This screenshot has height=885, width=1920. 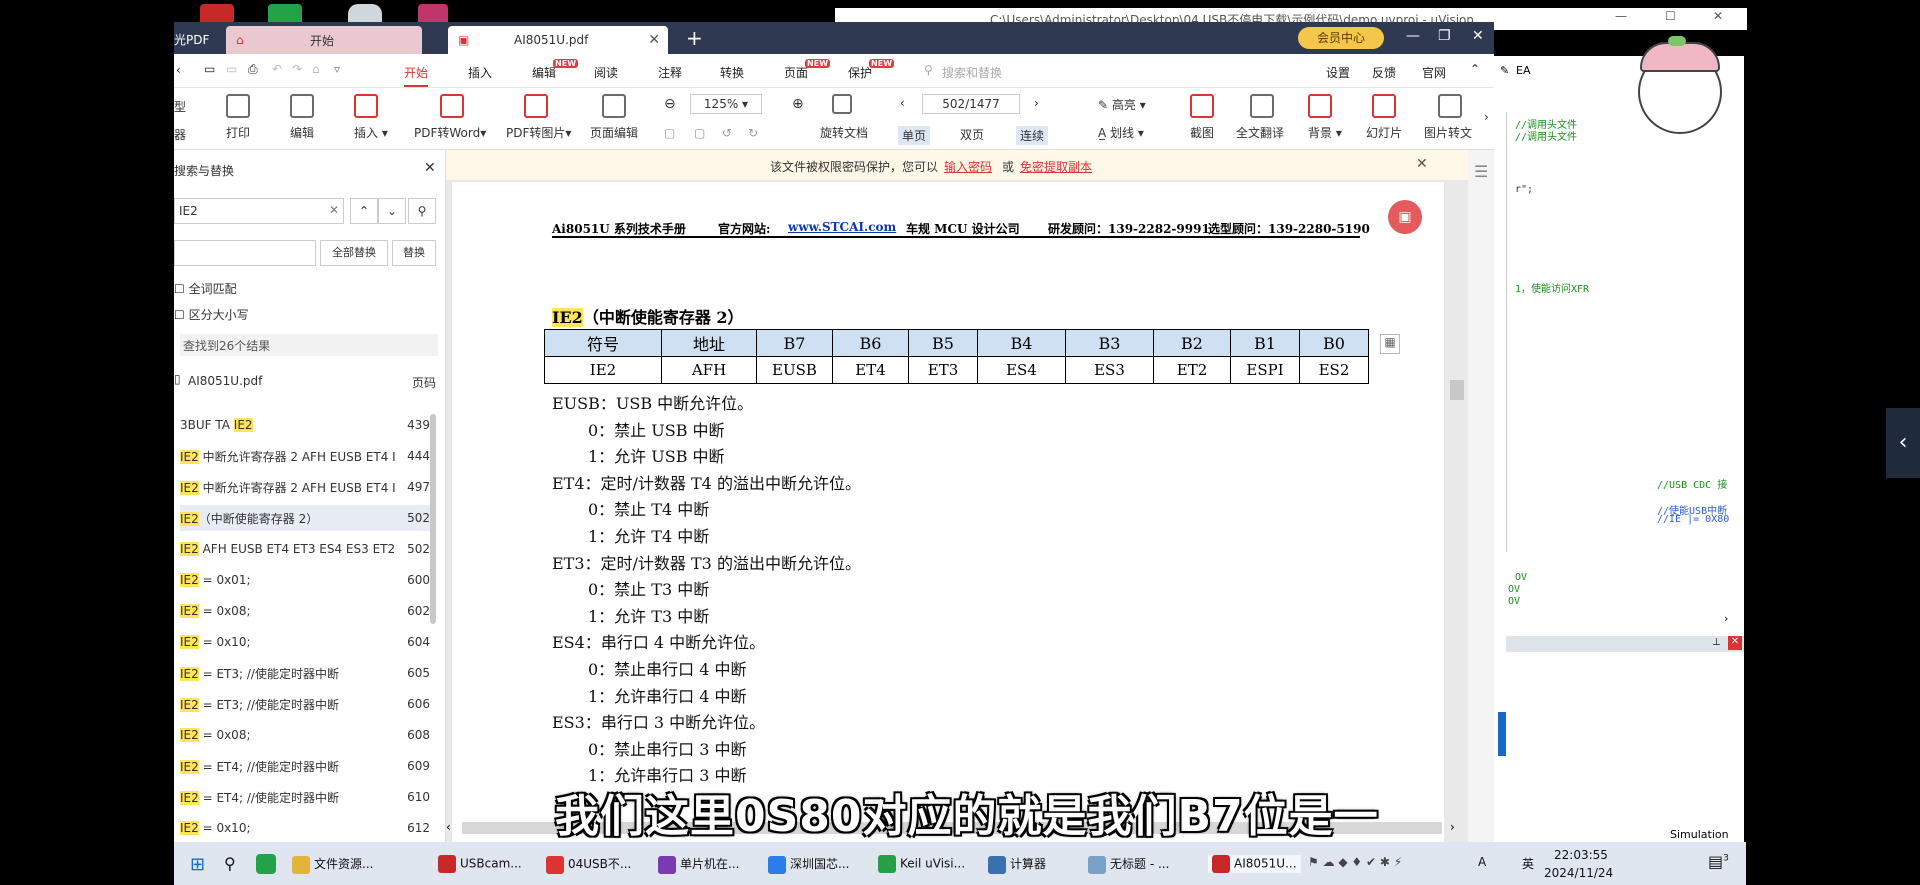 What do you see at coordinates (1457, 390) in the screenshot?
I see `vertical-scrollbar` at bounding box center [1457, 390].